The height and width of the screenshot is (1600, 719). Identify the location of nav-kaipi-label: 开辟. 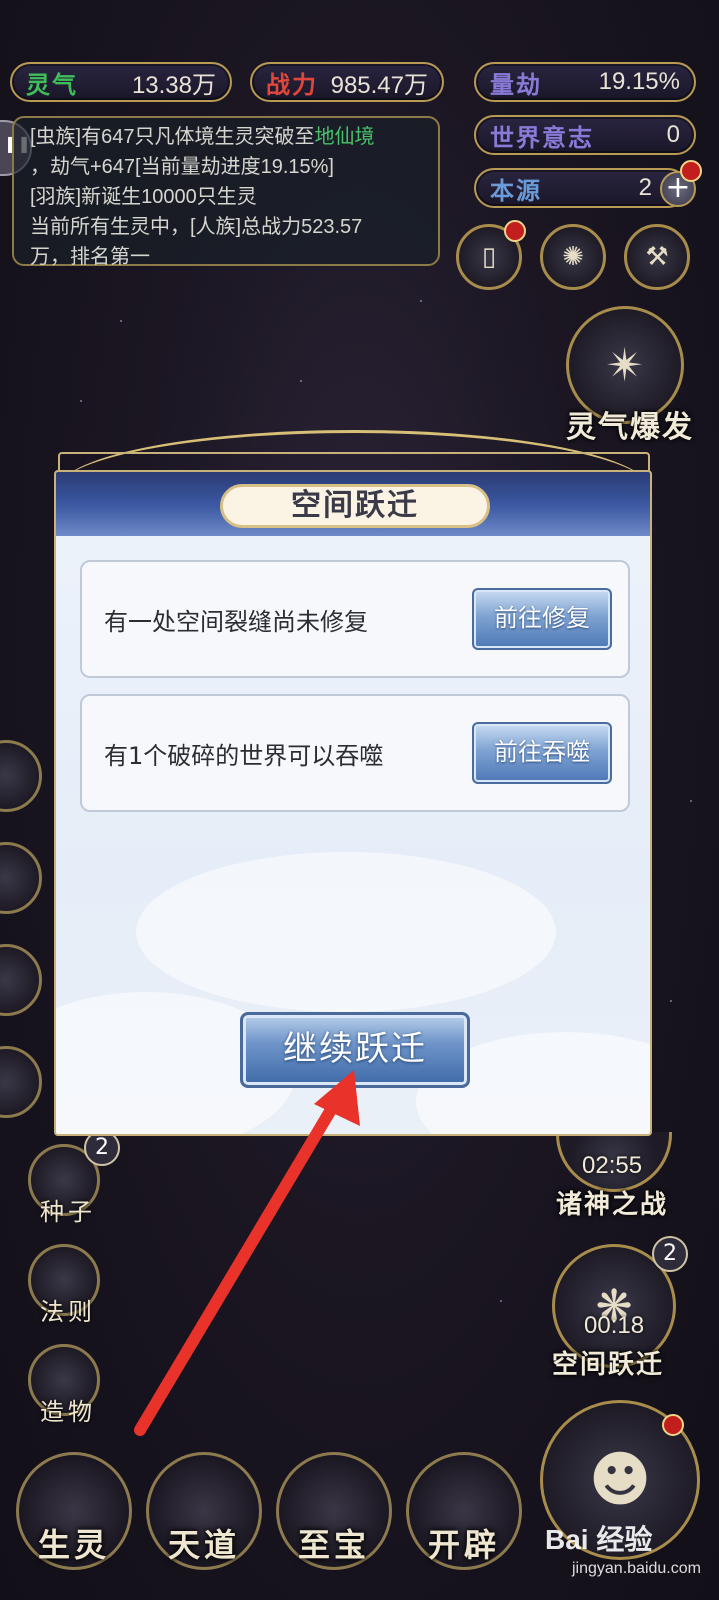
(463, 1545).